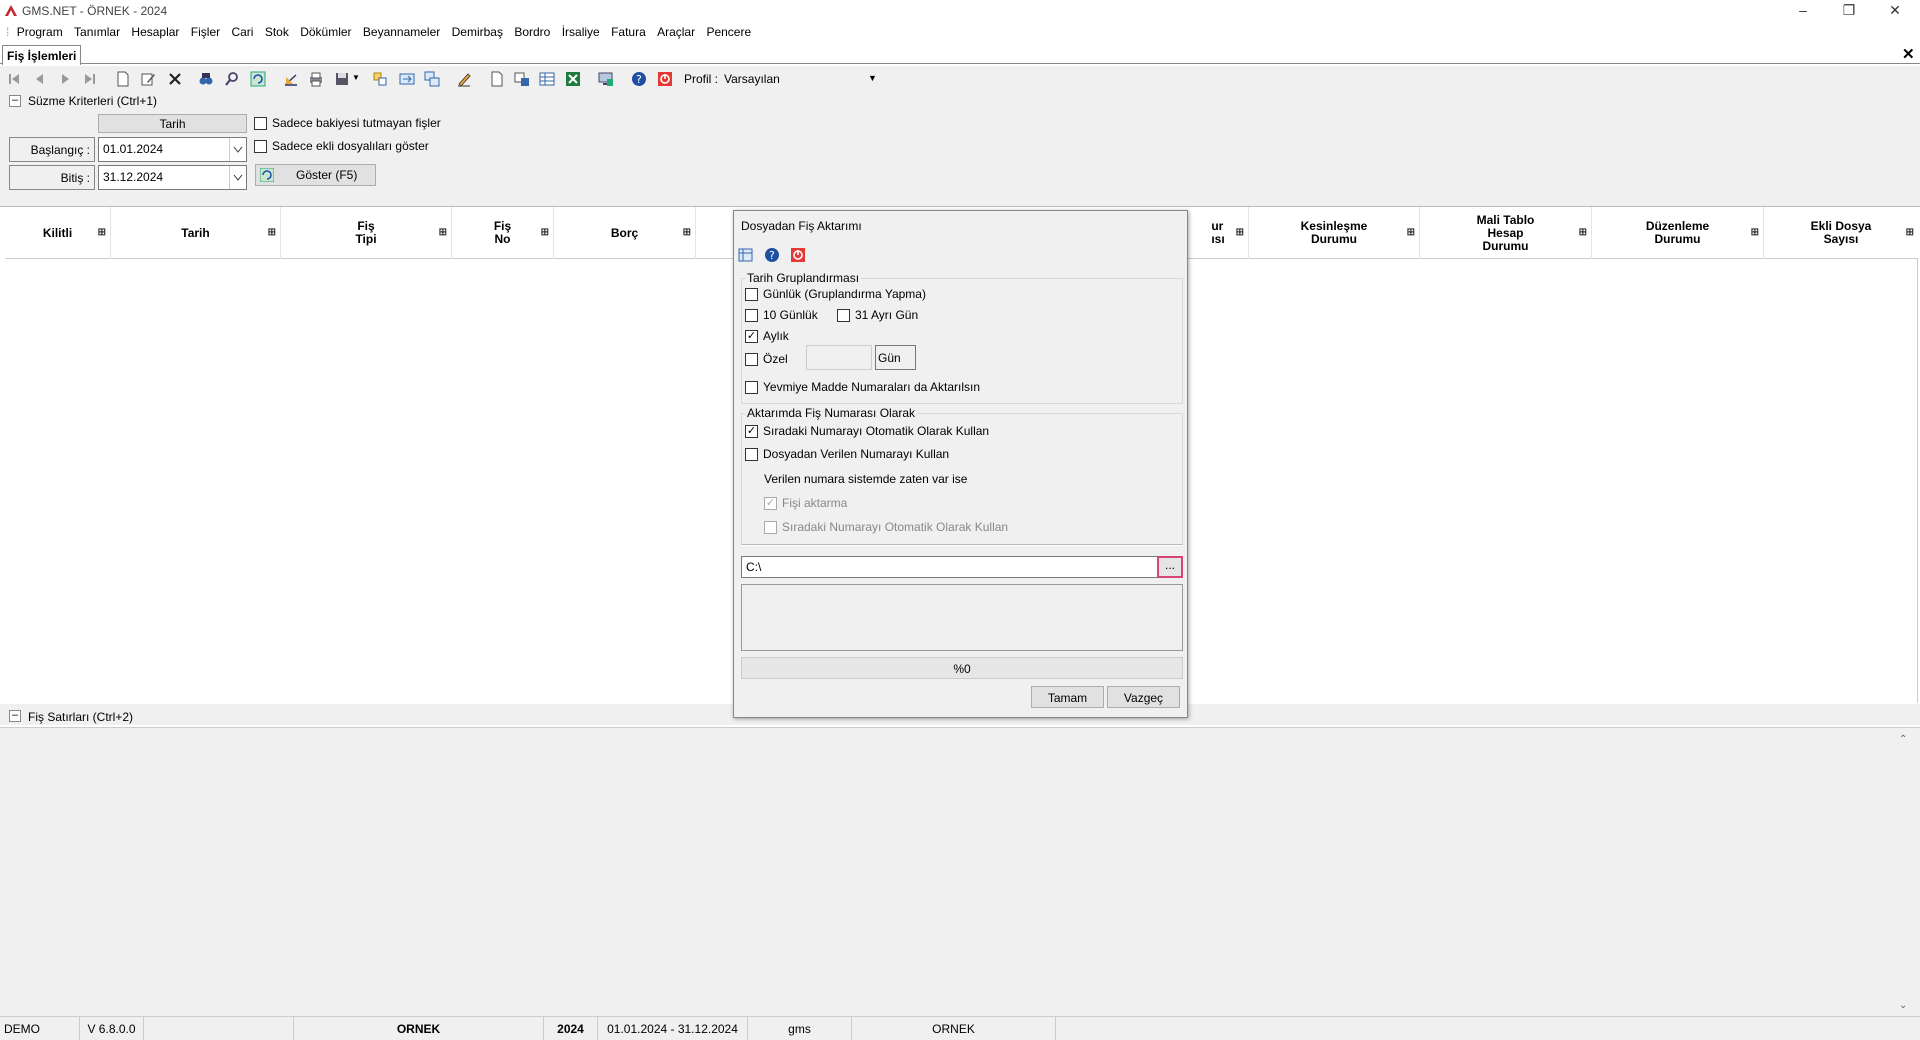 This screenshot has height=1040, width=1920. What do you see at coordinates (258, 79) in the screenshot?
I see `refresh-icon` at bounding box center [258, 79].